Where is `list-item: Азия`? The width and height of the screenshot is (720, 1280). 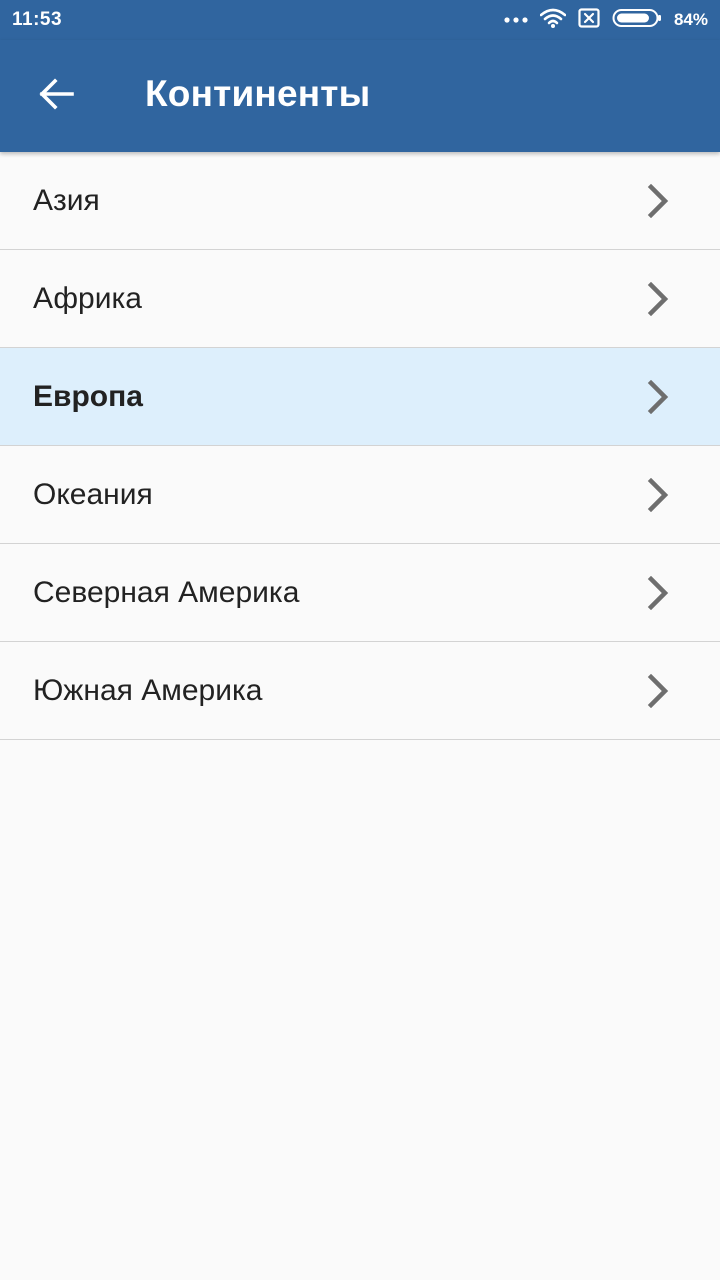
list-item: Азия is located at coordinates (360, 201).